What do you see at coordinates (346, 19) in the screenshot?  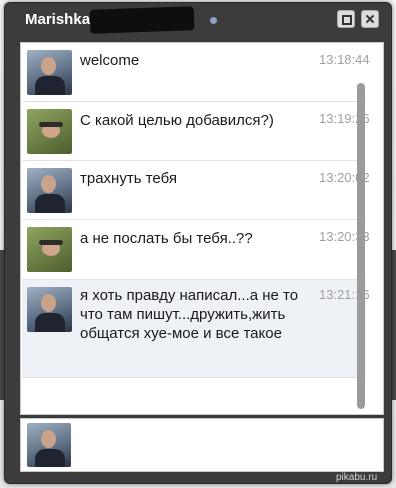 I see `minimize-icon` at bounding box center [346, 19].